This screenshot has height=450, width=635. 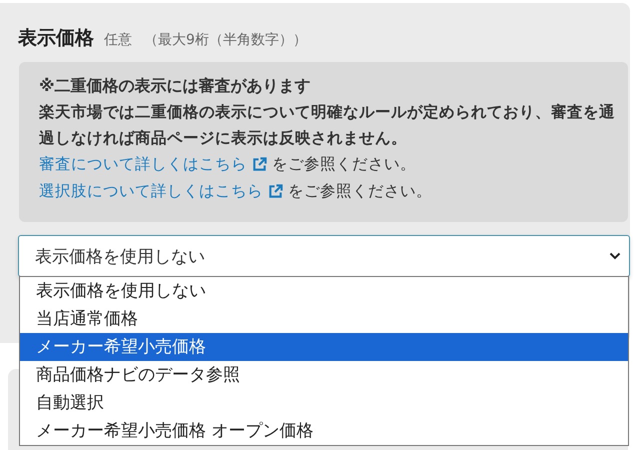 What do you see at coordinates (324, 347) in the screenshot?
I see `dropdown-option: メーカー希望小売価格` at bounding box center [324, 347].